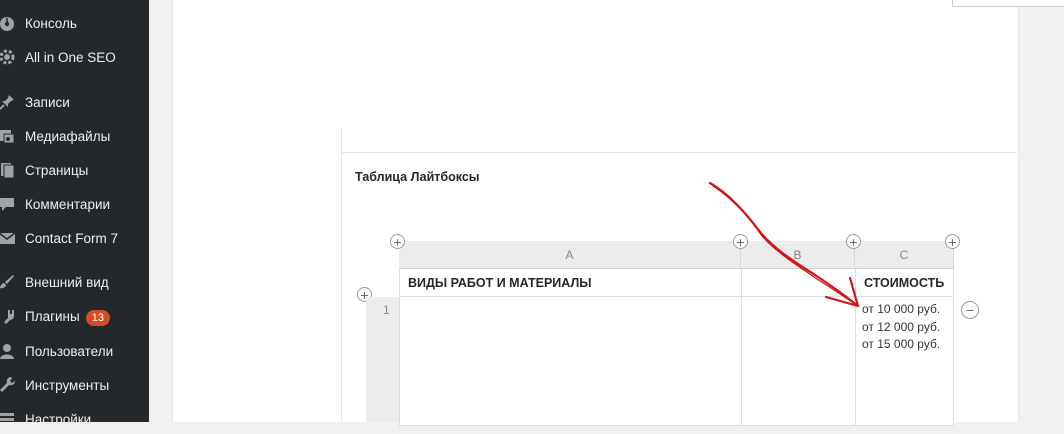 Image resolution: width=1064 pixels, height=434 pixels. Describe the element at coordinates (386, 310) in the screenshot. I see `row-number: 1` at that location.